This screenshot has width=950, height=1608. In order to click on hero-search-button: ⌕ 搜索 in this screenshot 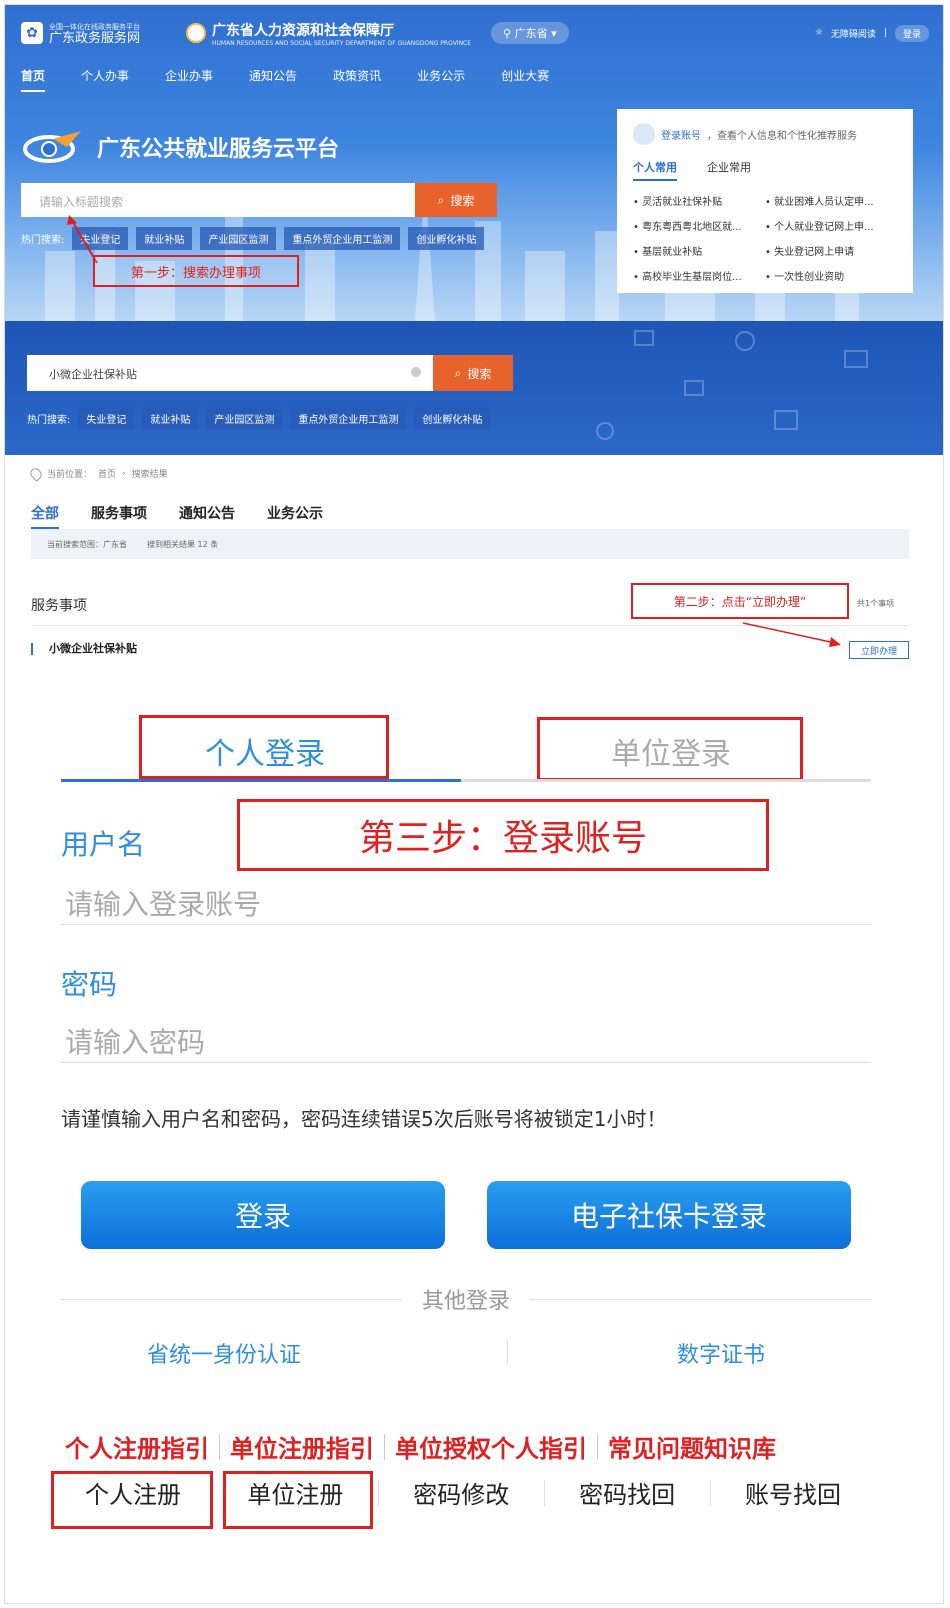, I will do `click(456, 200)`.